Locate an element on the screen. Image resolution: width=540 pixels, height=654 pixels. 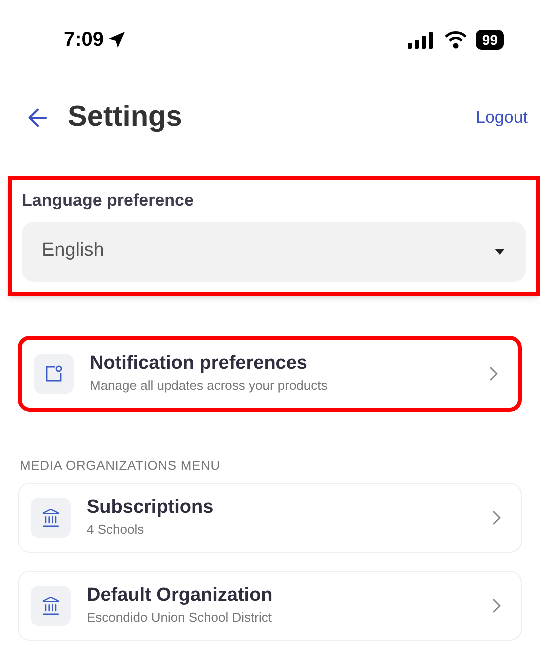
clock-time: 7:09 is located at coordinates (84, 40).